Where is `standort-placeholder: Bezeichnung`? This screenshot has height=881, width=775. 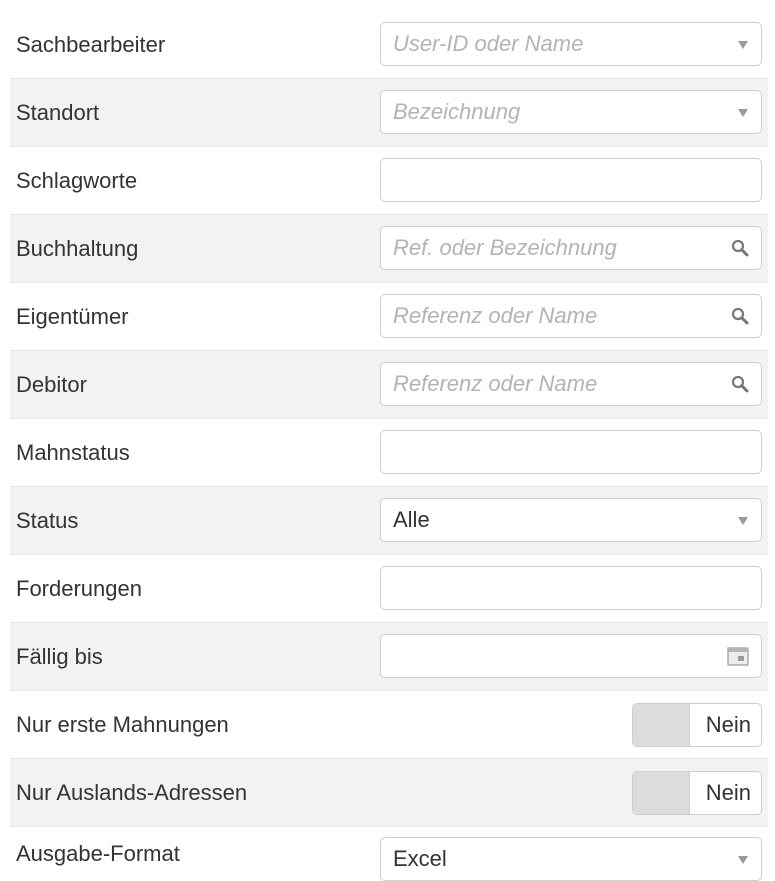
standort-placeholder: Bezeichnung is located at coordinates (457, 111).